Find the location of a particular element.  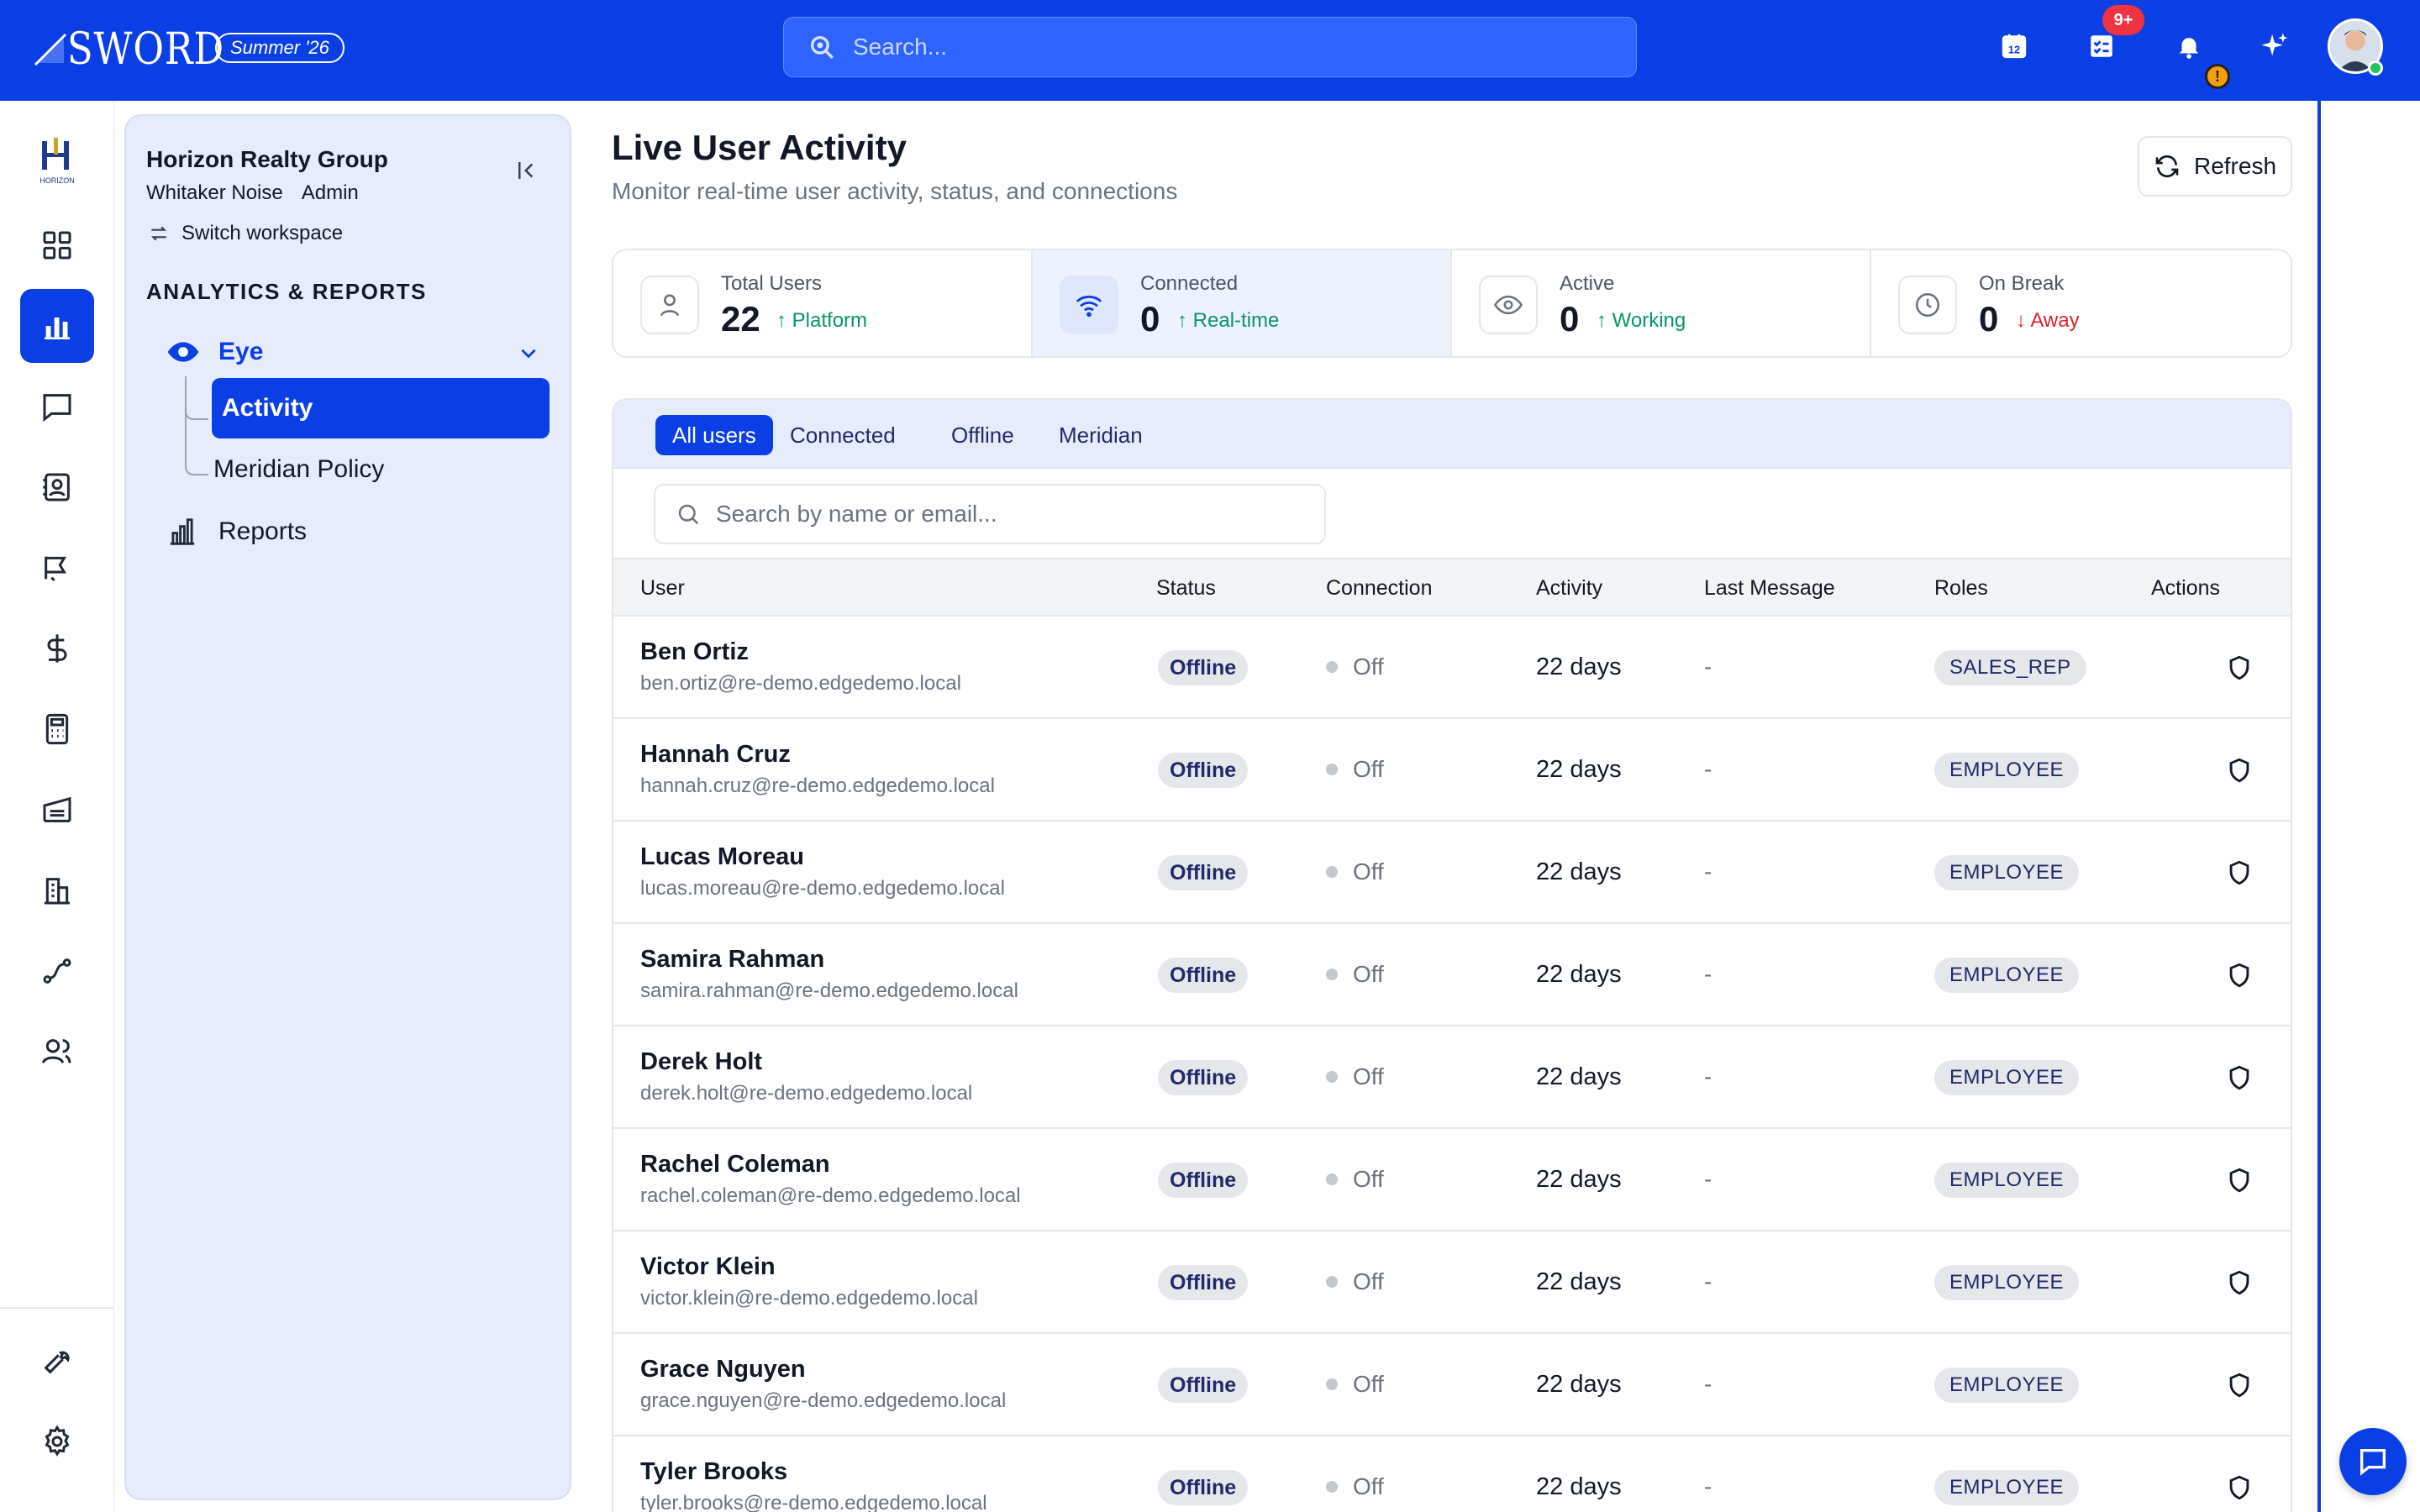

connection-dot is located at coordinates (1332, 1384).